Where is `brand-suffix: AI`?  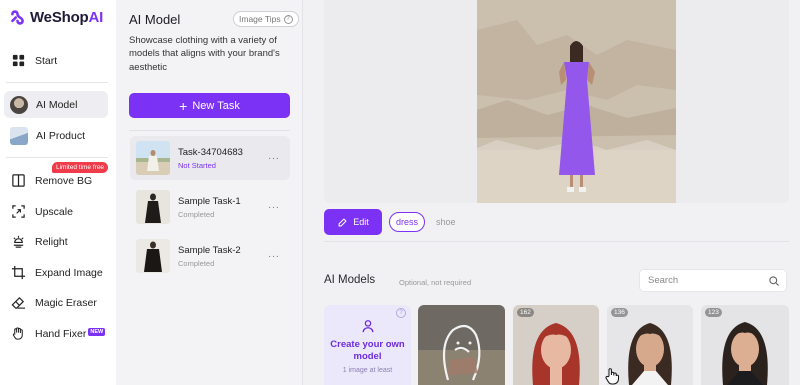 brand-suffix: AI is located at coordinates (96, 17).